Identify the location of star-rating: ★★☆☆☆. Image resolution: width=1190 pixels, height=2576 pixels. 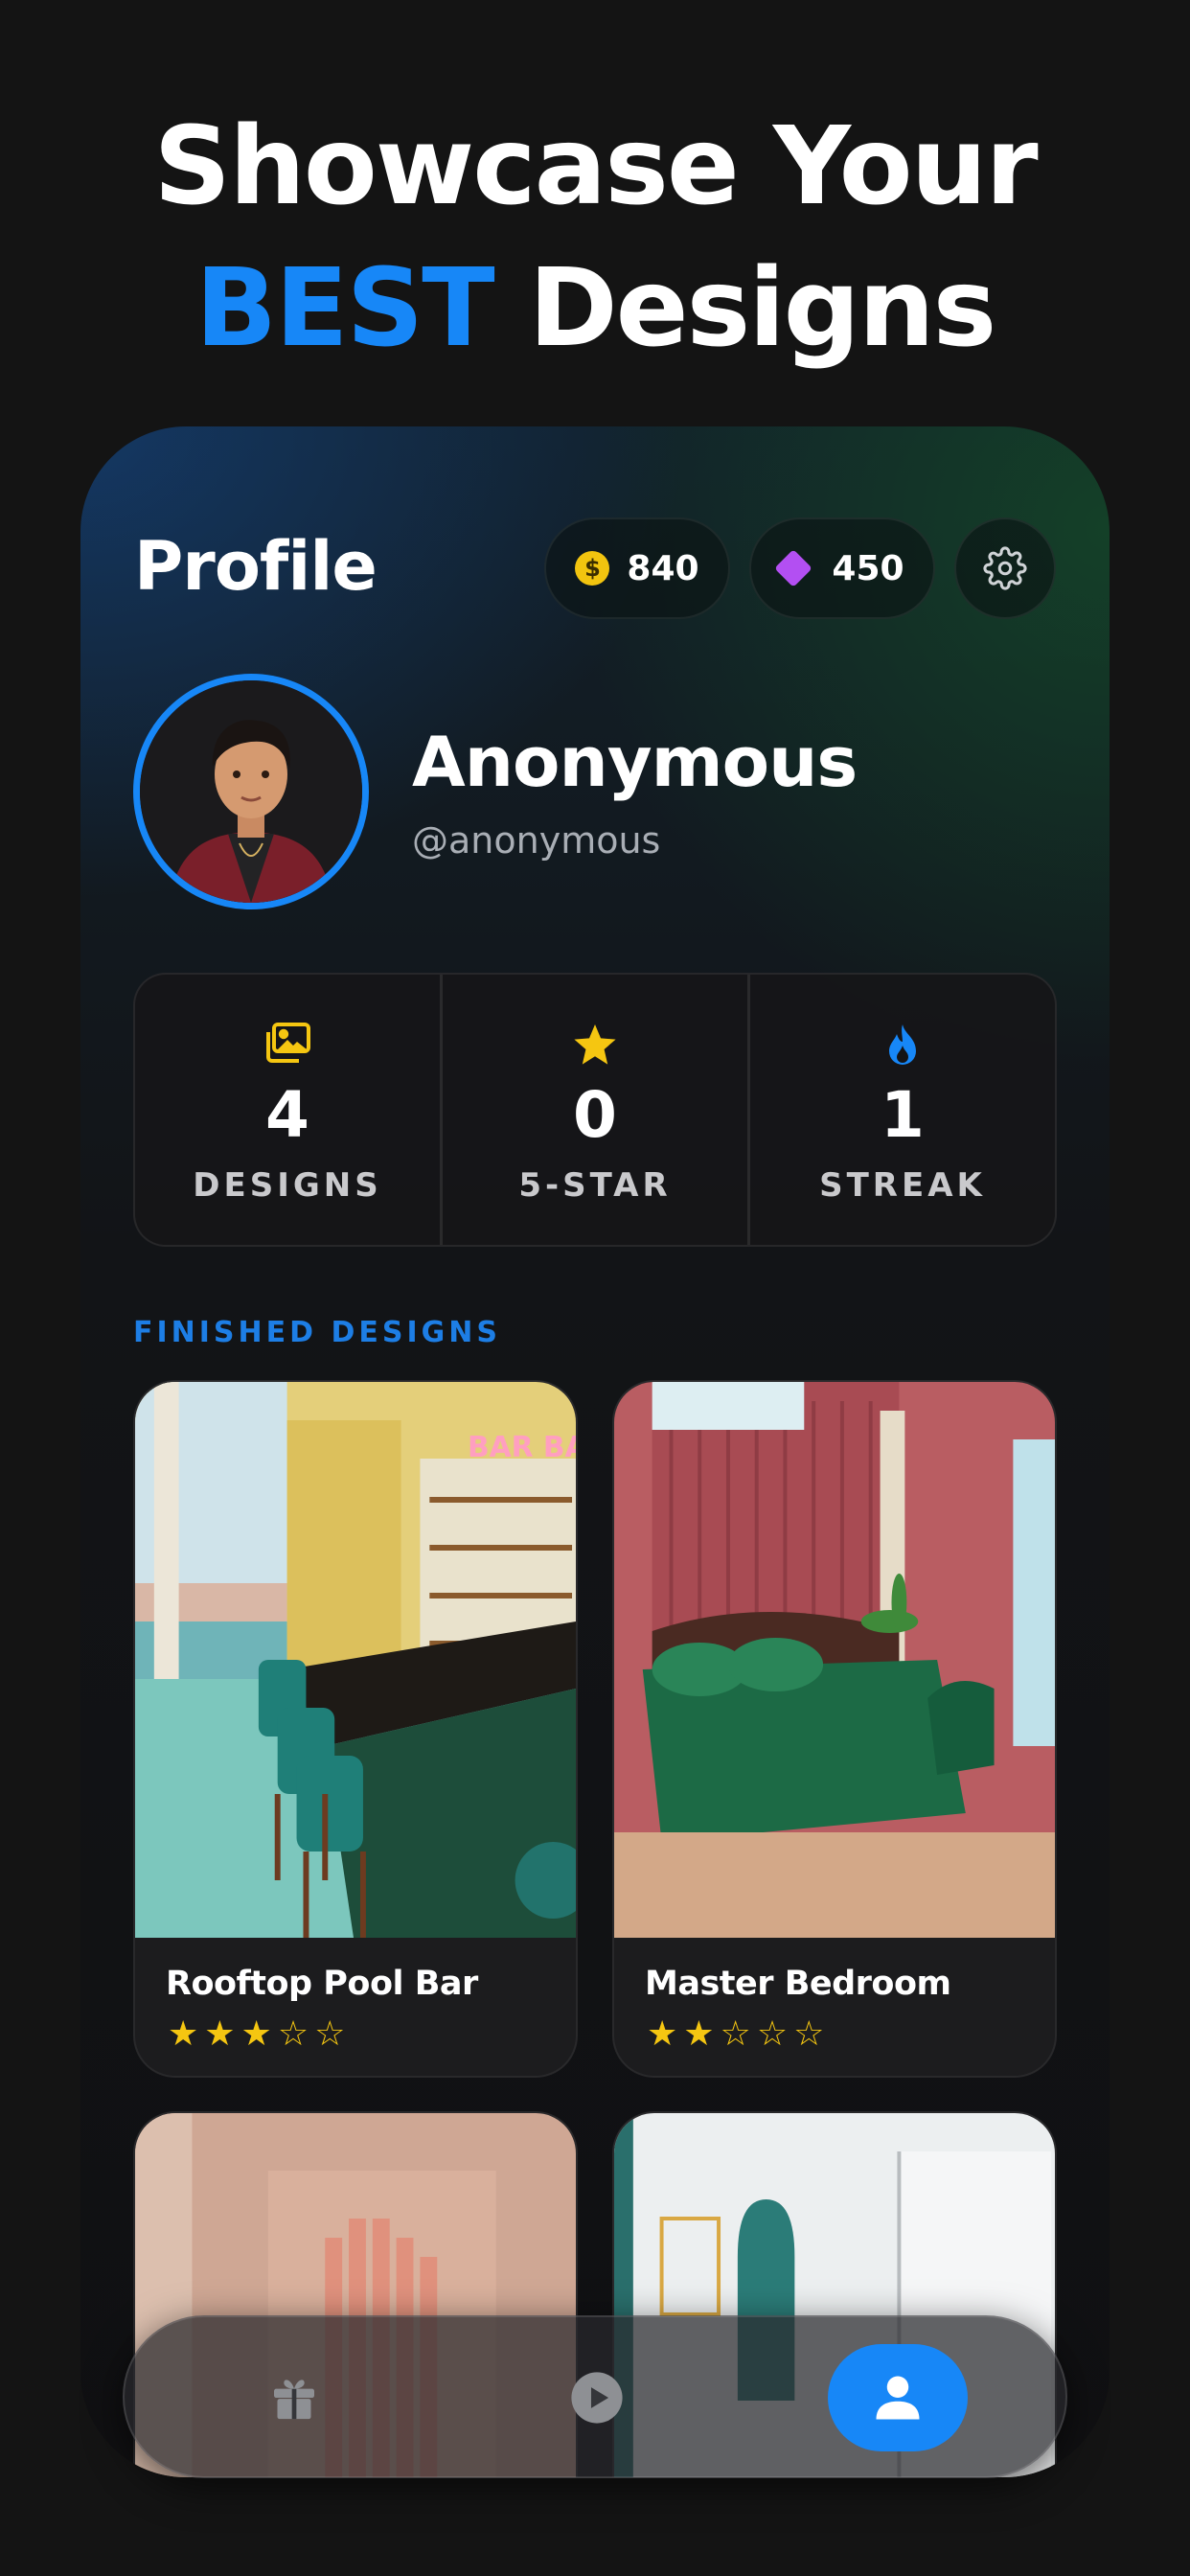
(739, 2034).